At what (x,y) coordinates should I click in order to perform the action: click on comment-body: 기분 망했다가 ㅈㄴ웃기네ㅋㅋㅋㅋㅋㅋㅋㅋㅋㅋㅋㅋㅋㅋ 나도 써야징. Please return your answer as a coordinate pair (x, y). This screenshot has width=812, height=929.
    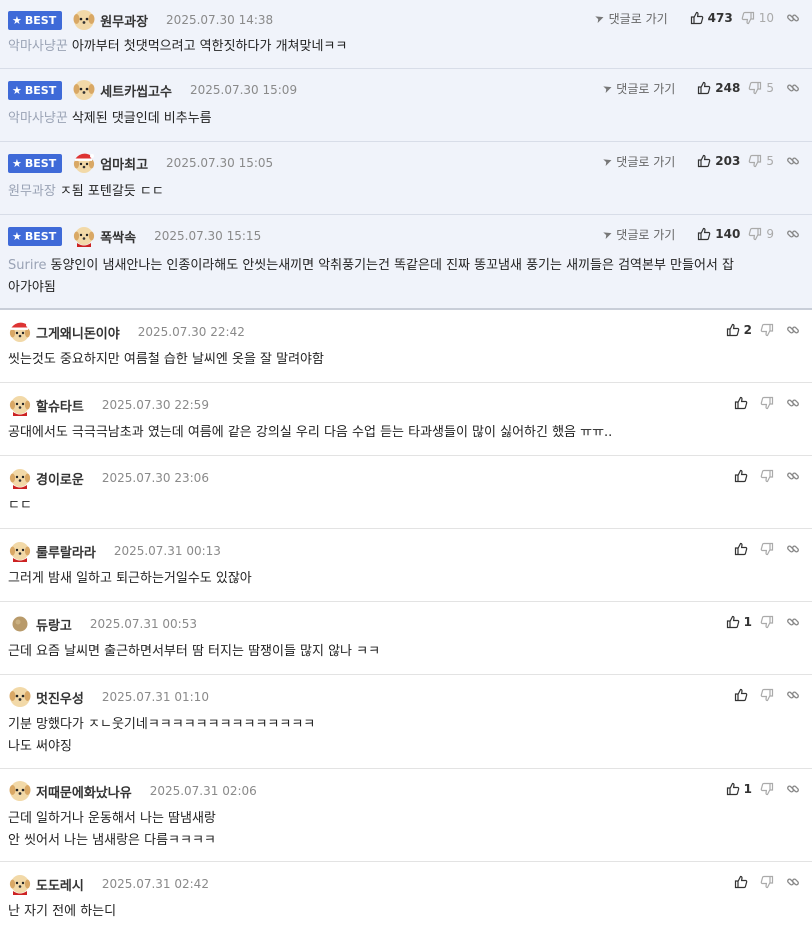
    Looking at the image, I should click on (162, 735).